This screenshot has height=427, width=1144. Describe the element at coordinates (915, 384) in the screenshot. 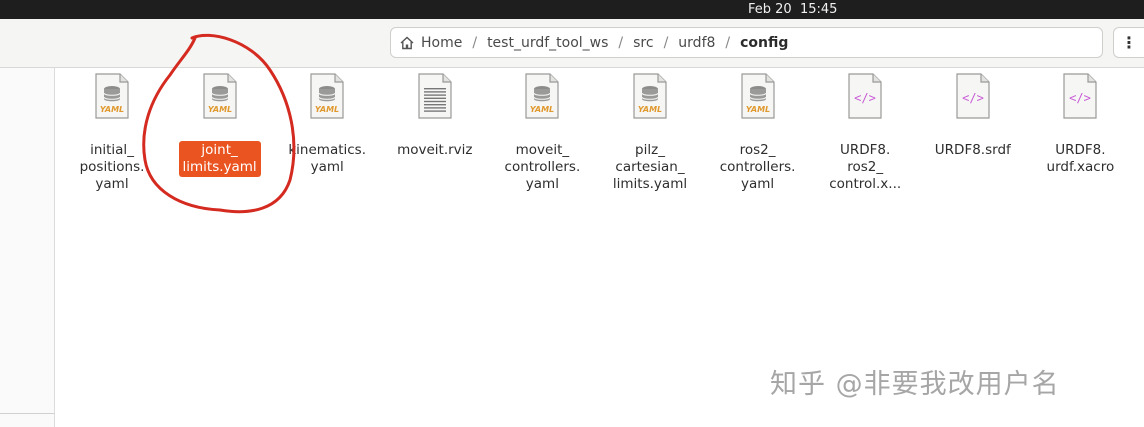

I see `watermark: 知乎 @非要我改用户名` at that location.